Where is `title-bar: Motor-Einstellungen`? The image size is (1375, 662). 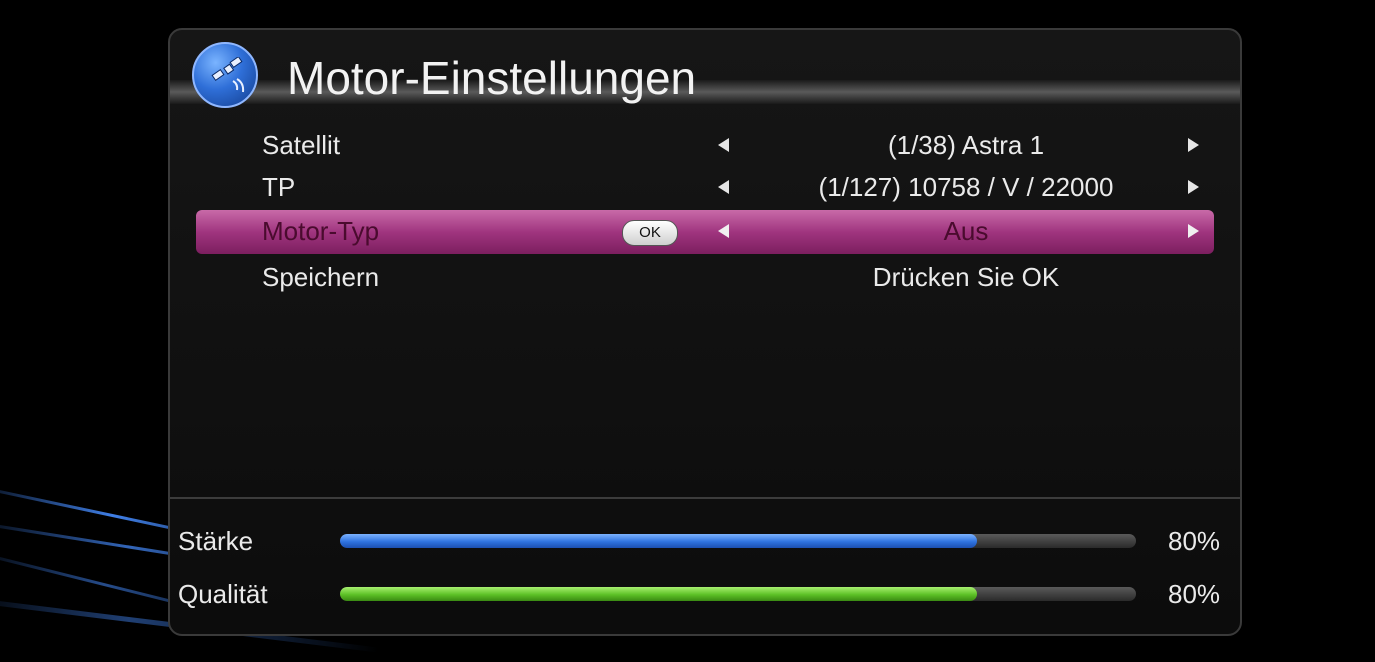
title-bar: Motor-Einstellungen is located at coordinates (705, 76).